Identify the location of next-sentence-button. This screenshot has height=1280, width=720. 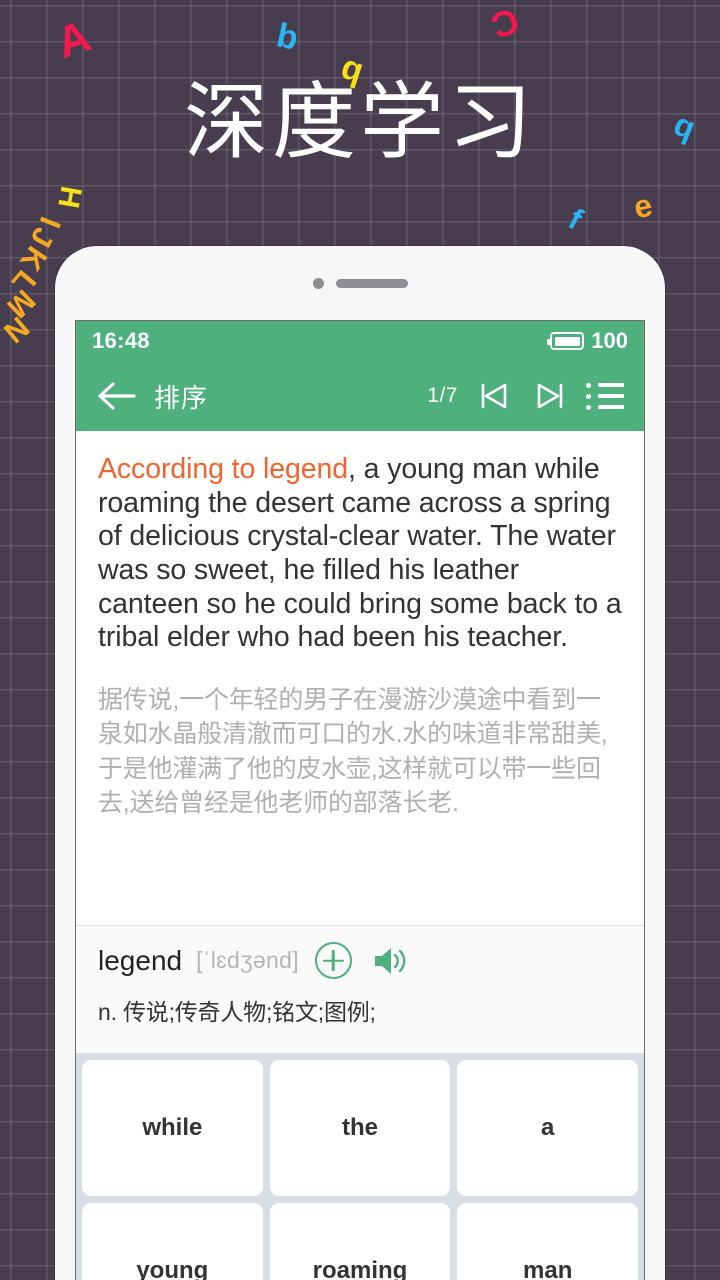
(550, 396).